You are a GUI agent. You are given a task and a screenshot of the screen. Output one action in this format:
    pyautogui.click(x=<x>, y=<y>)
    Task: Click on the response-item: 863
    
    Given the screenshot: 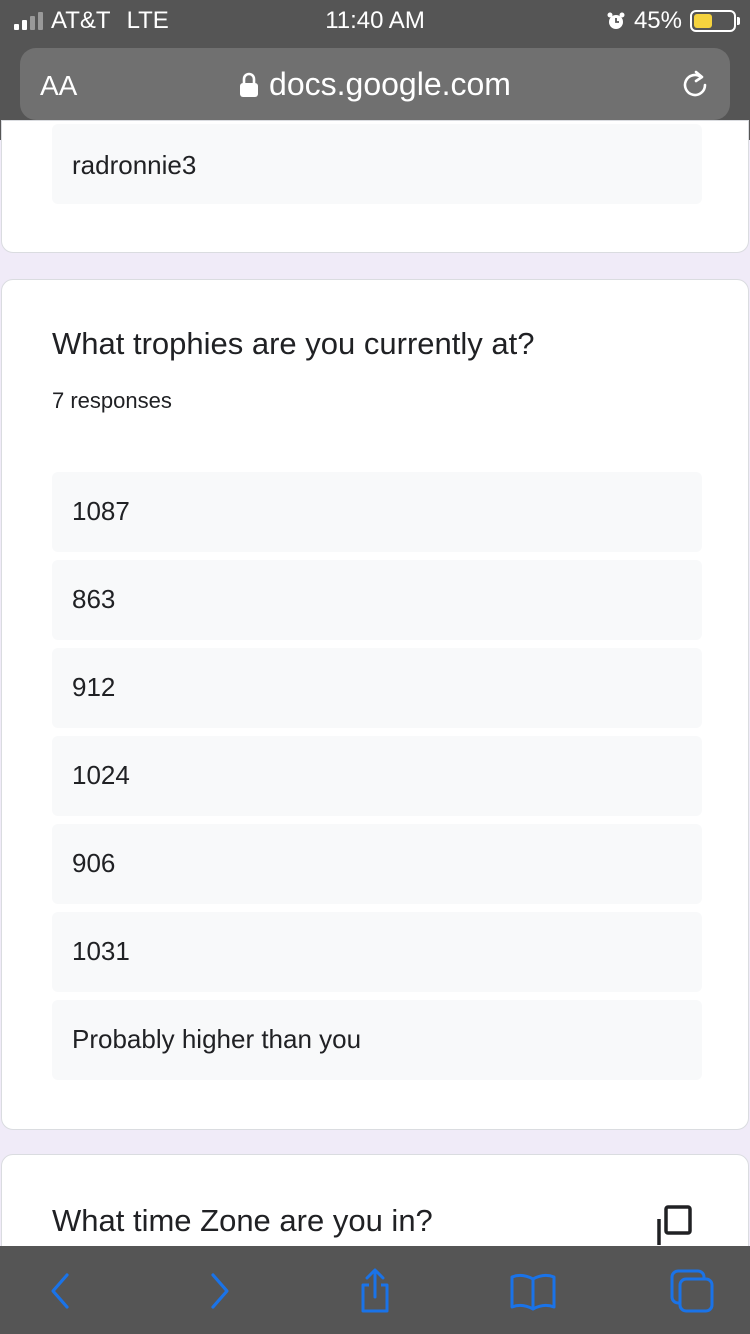 What is the action you would take?
    pyautogui.click(x=377, y=600)
    